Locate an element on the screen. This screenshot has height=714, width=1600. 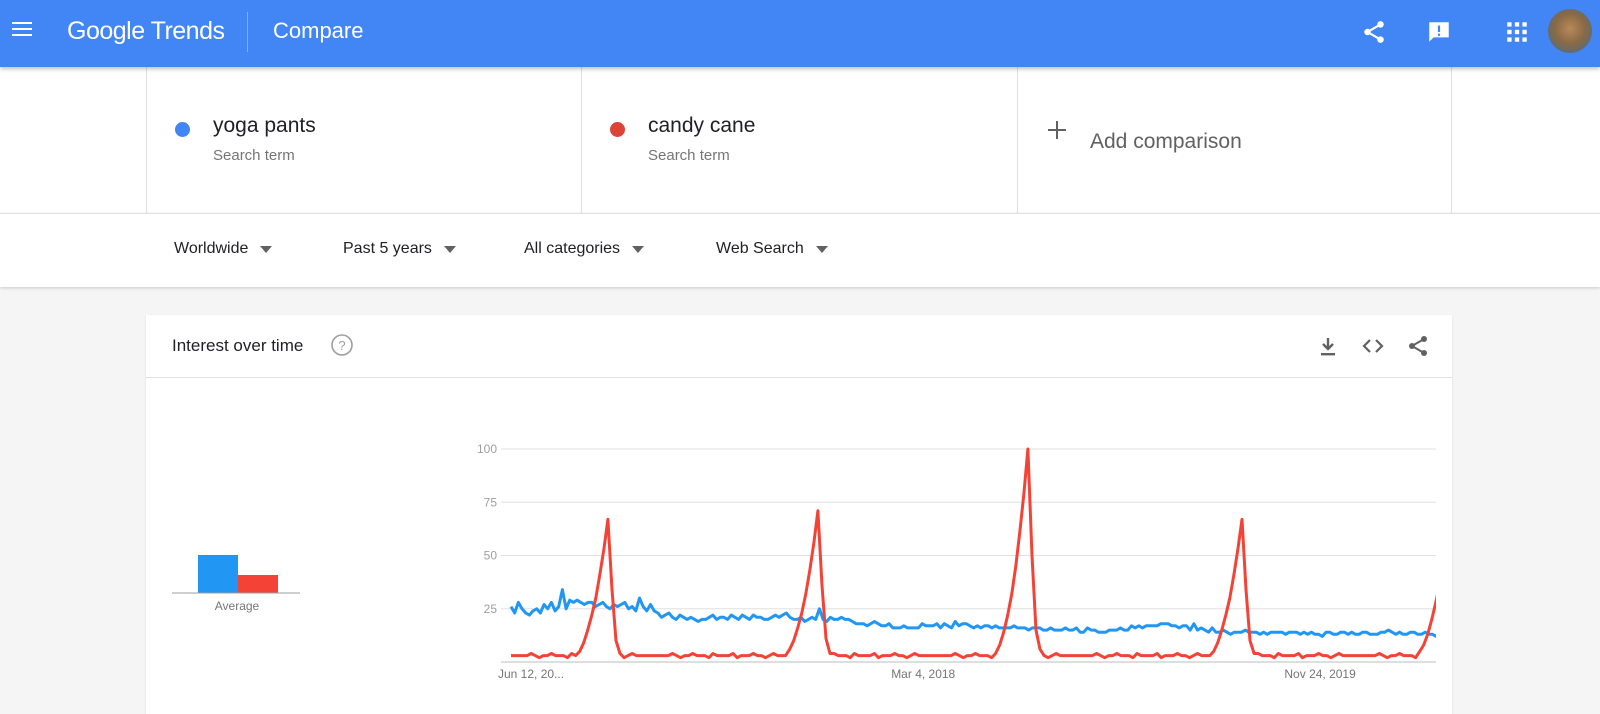
filter-time-range: Past 5 years is located at coordinates (399, 249).